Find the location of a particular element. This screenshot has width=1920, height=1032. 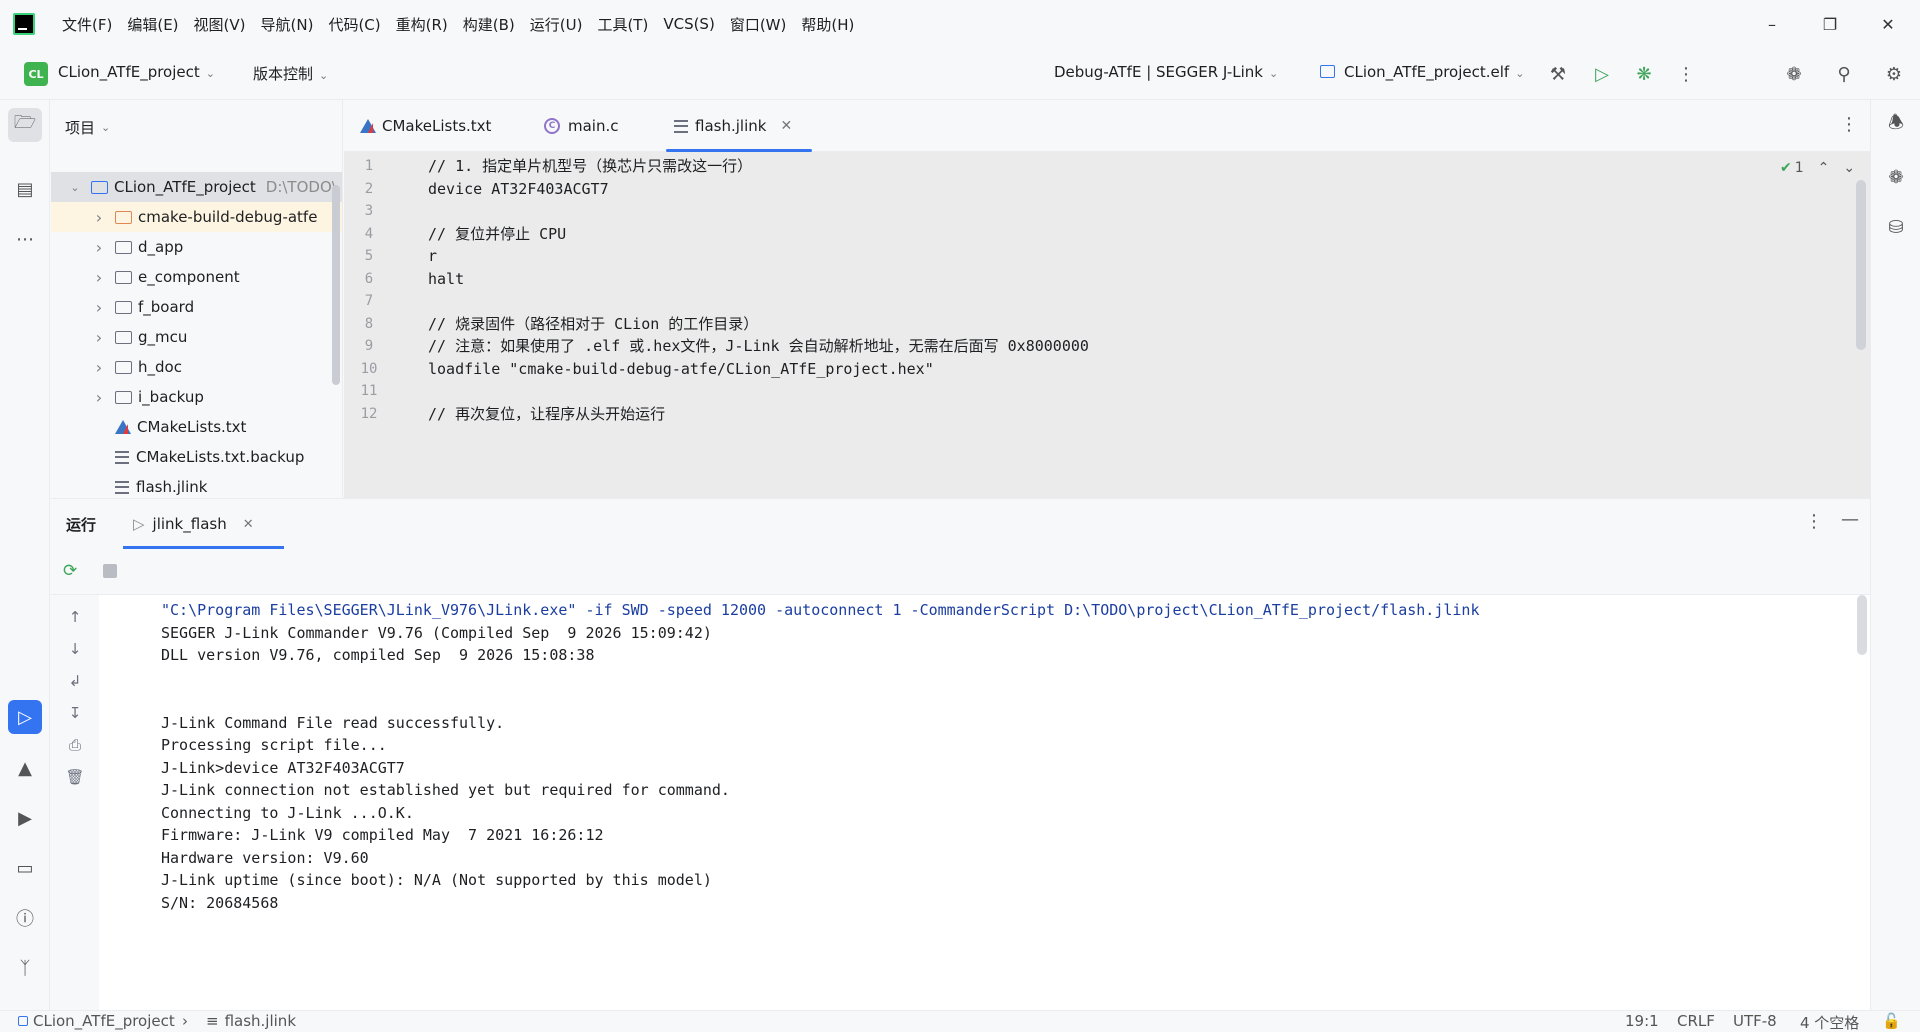

project-panel-header: 项目 ⌄ is located at coordinates (196, 127).